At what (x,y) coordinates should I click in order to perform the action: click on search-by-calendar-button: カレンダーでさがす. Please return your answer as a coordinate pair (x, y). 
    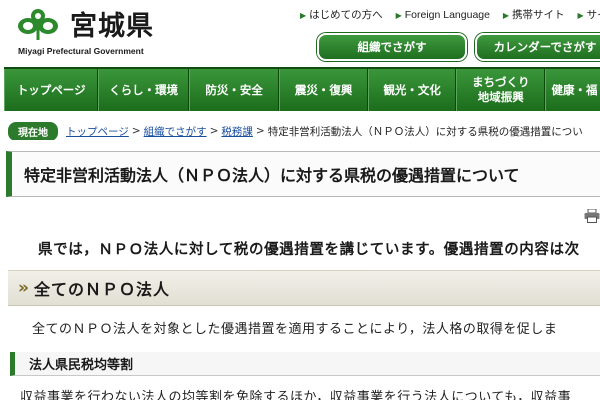
    Looking at the image, I should click on (537, 47).